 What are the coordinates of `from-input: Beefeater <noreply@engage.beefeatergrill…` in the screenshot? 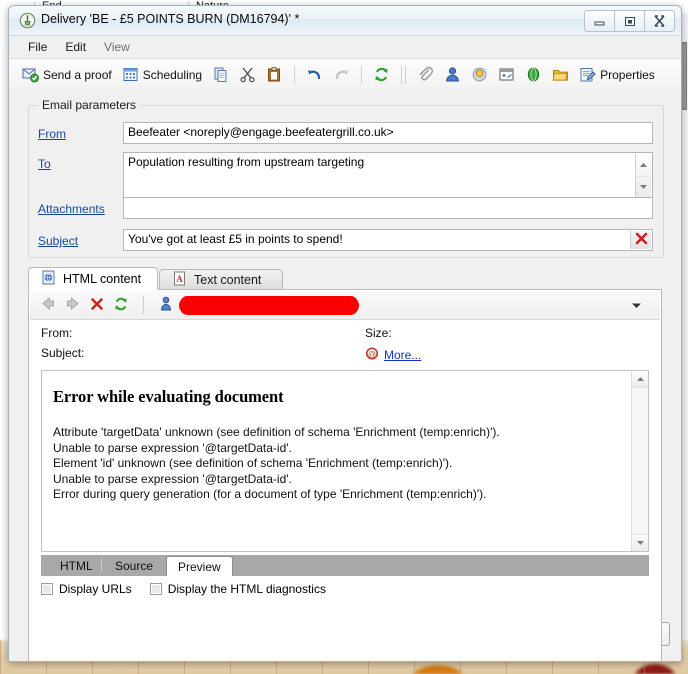 It's located at (388, 133).